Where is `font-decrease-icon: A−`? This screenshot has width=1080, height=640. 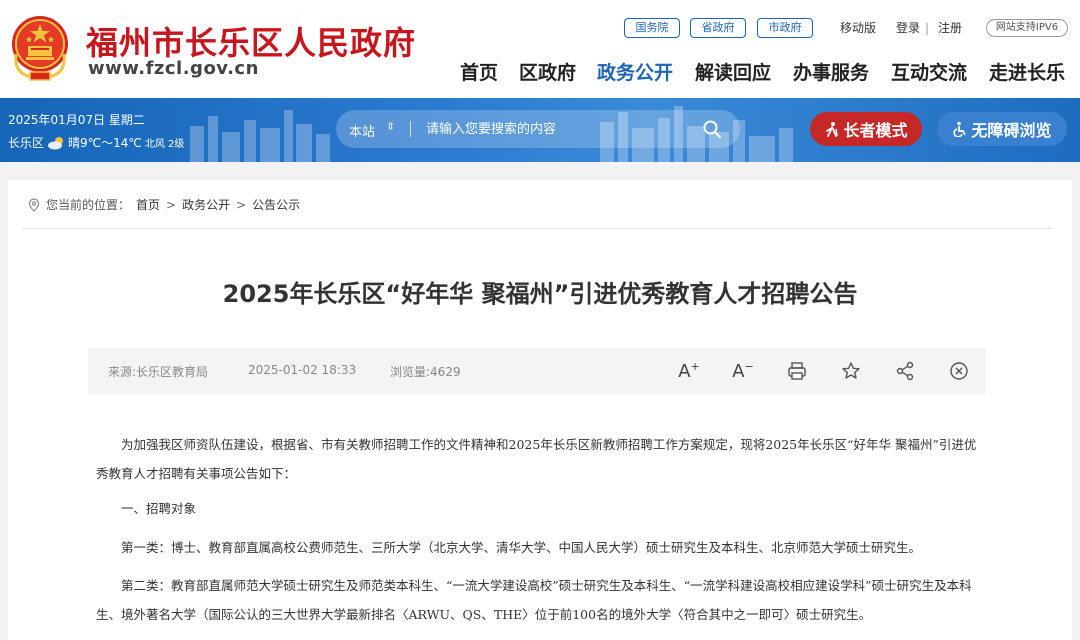
font-decrease-icon: A− is located at coordinates (743, 371).